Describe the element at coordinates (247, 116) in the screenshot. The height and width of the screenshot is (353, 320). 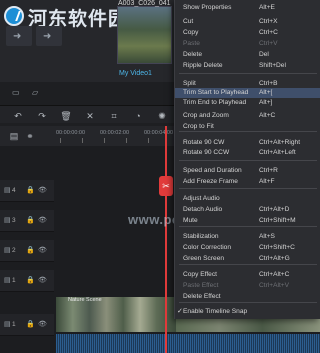
I see `menu-item-crop-and-zoom: Crop and Zoom Alt+C` at that location.